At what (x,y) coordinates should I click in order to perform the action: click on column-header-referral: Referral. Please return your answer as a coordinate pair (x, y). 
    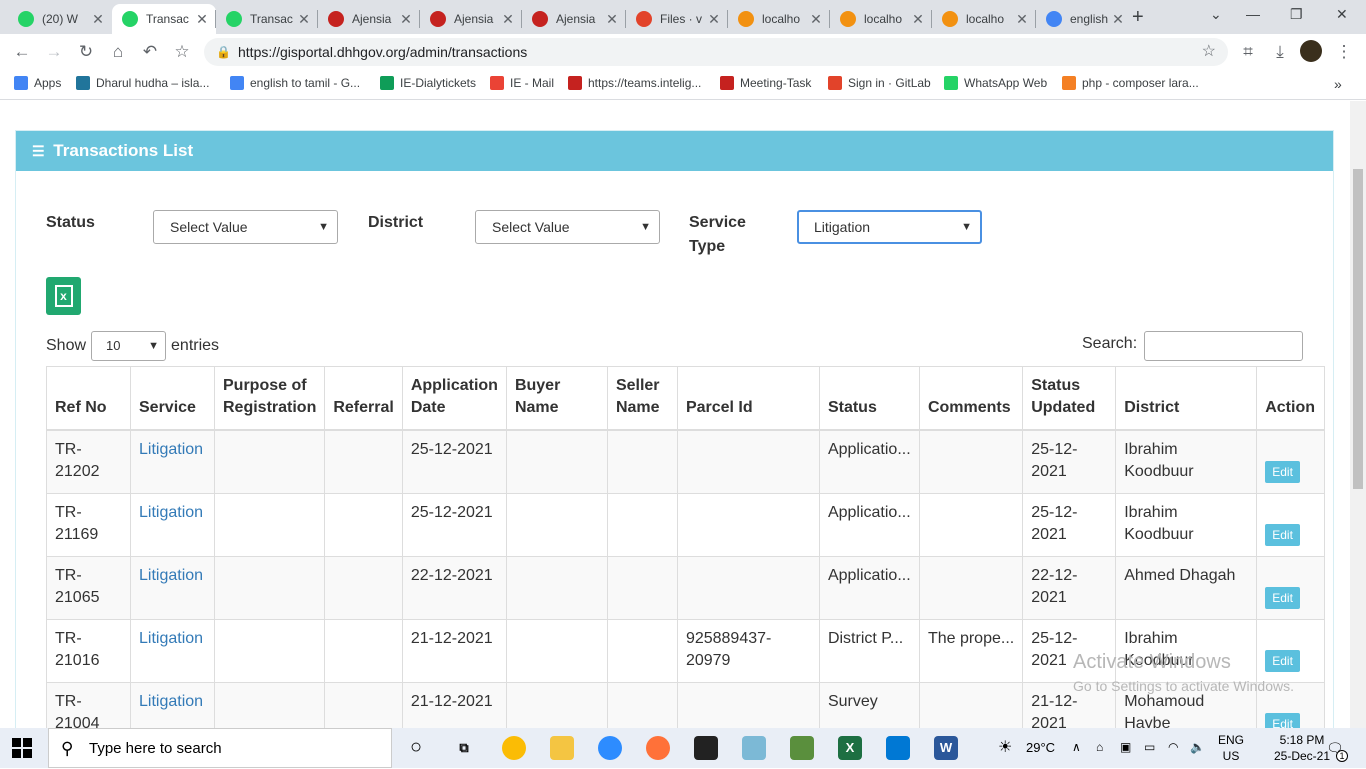
    Looking at the image, I should click on (363, 398).